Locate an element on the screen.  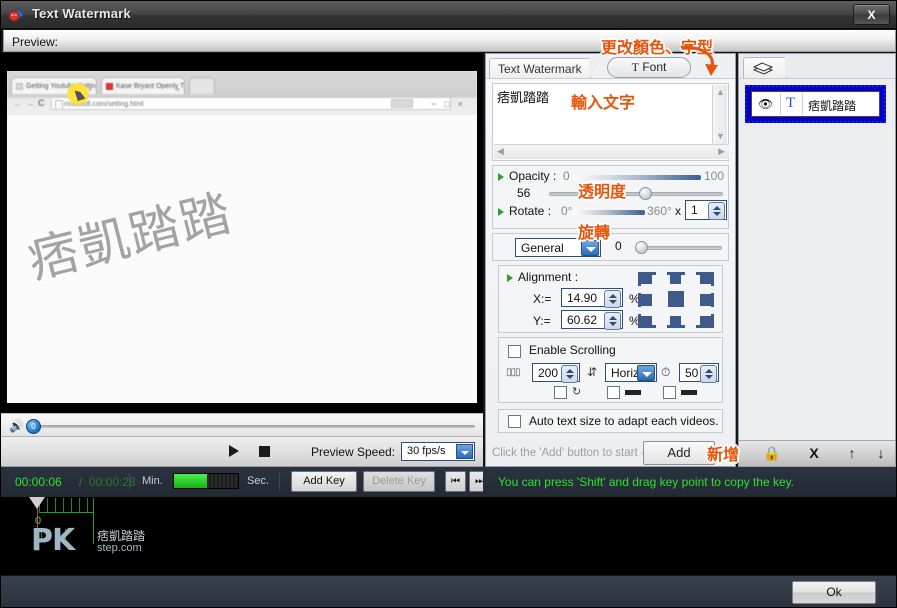
textarea-hscrollbar: ◀ ▶ is located at coordinates (611, 151).